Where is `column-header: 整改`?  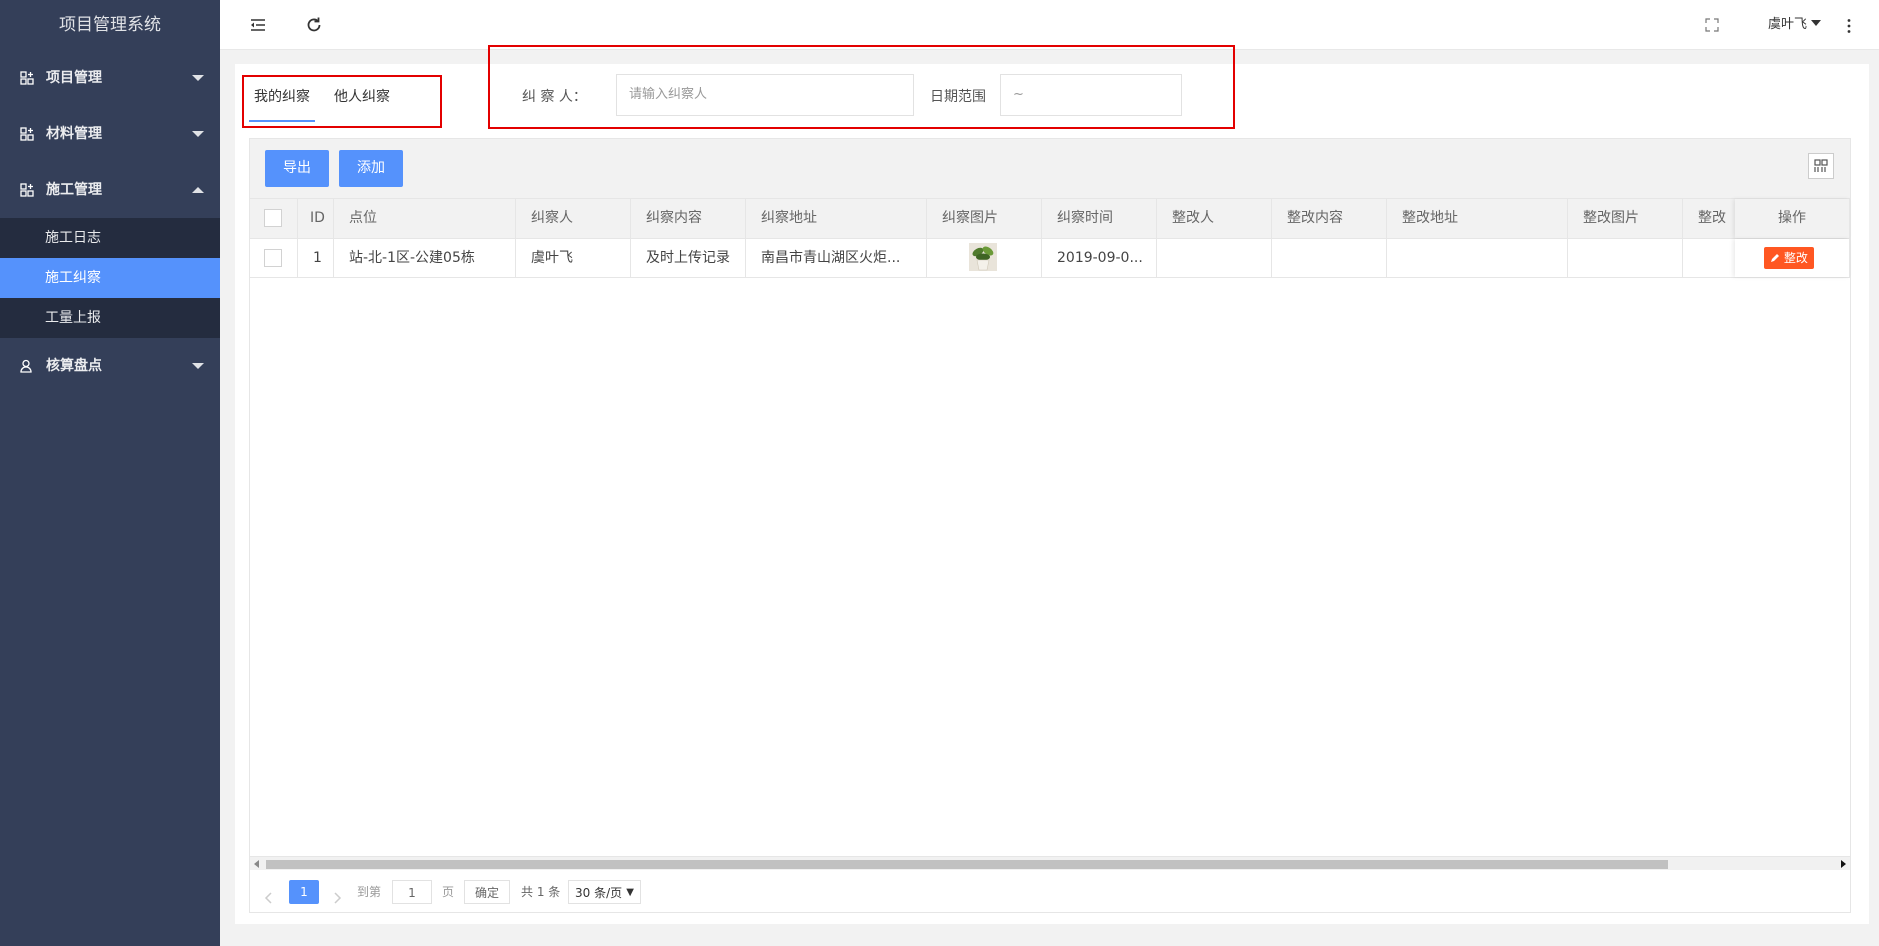 column-header: 整改 is located at coordinates (1713, 218).